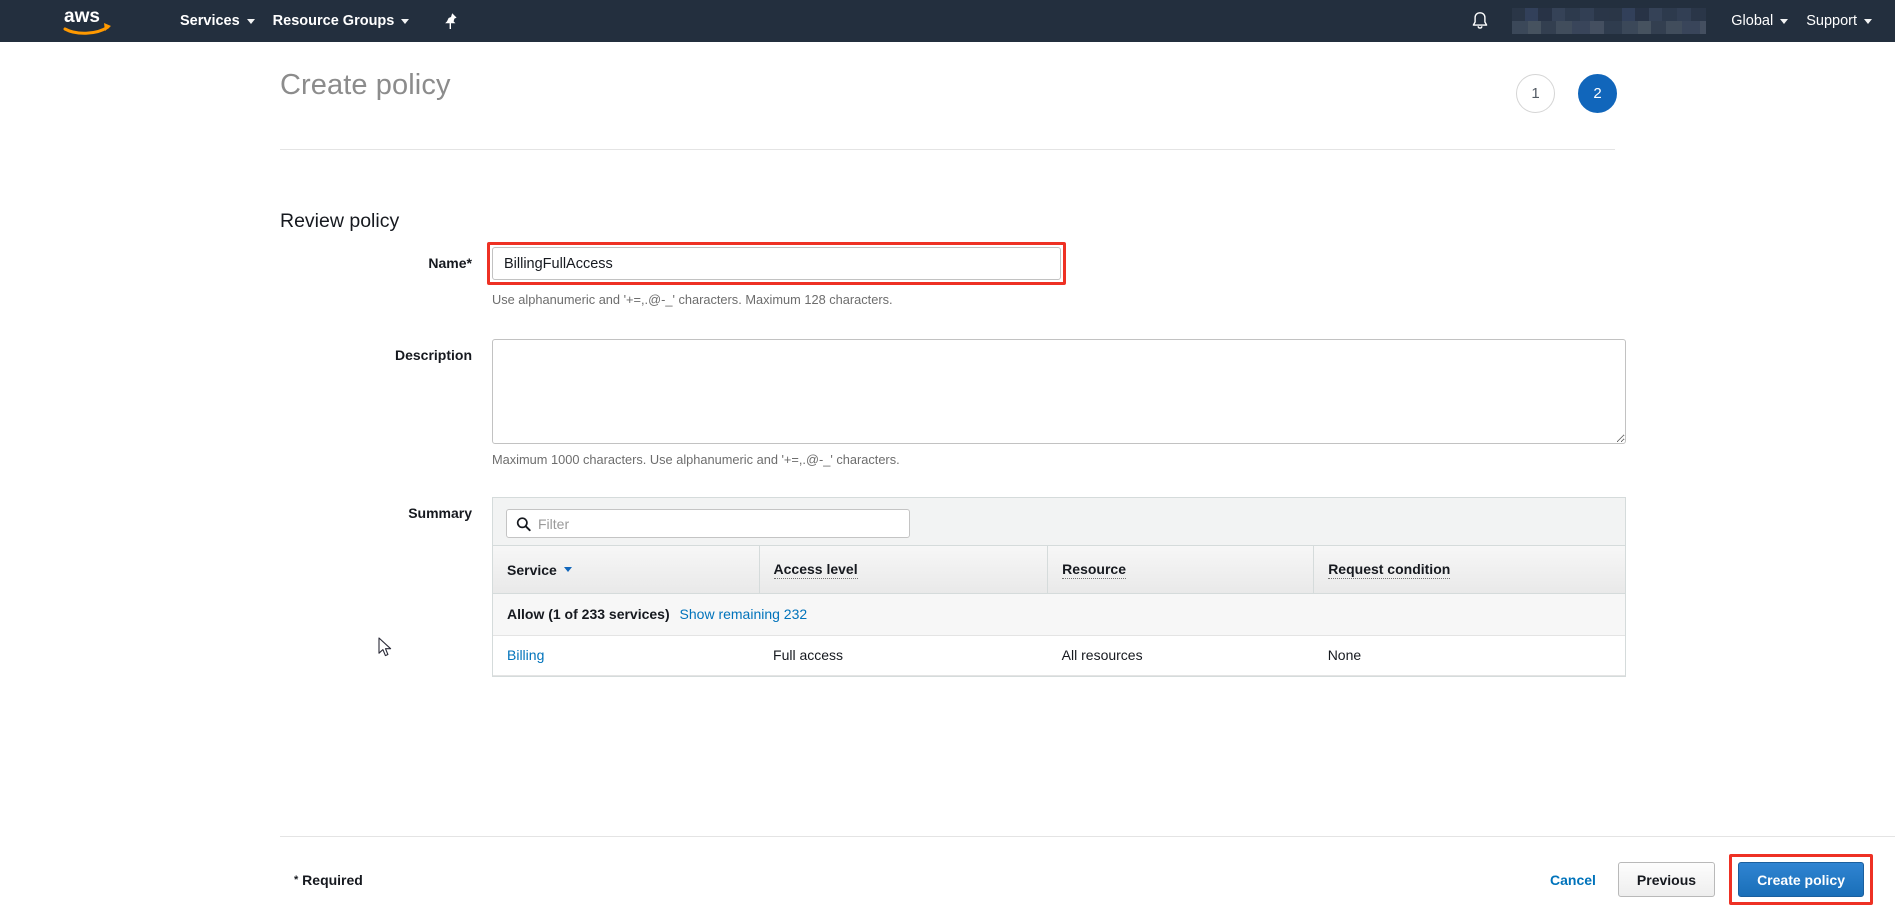 The height and width of the screenshot is (922, 1895). What do you see at coordinates (1087, 879) in the screenshot?
I see `wizard-footer-bar: * Required Cancel Previous Create policy` at bounding box center [1087, 879].